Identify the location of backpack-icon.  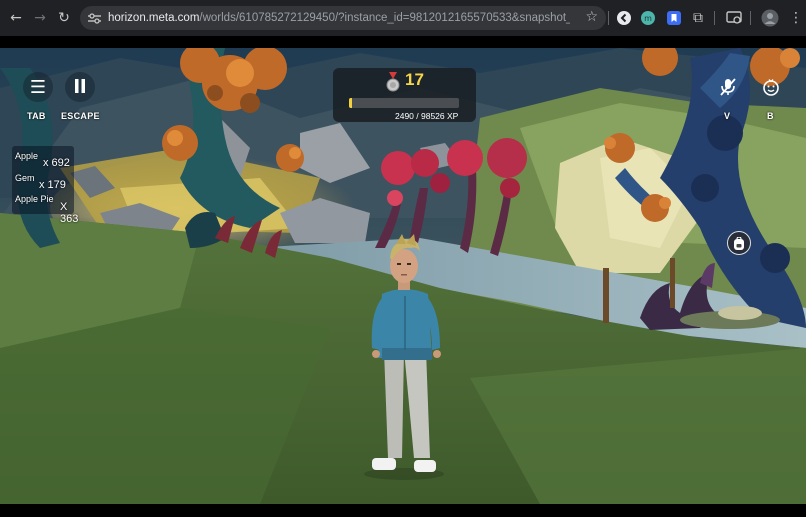
(739, 243).